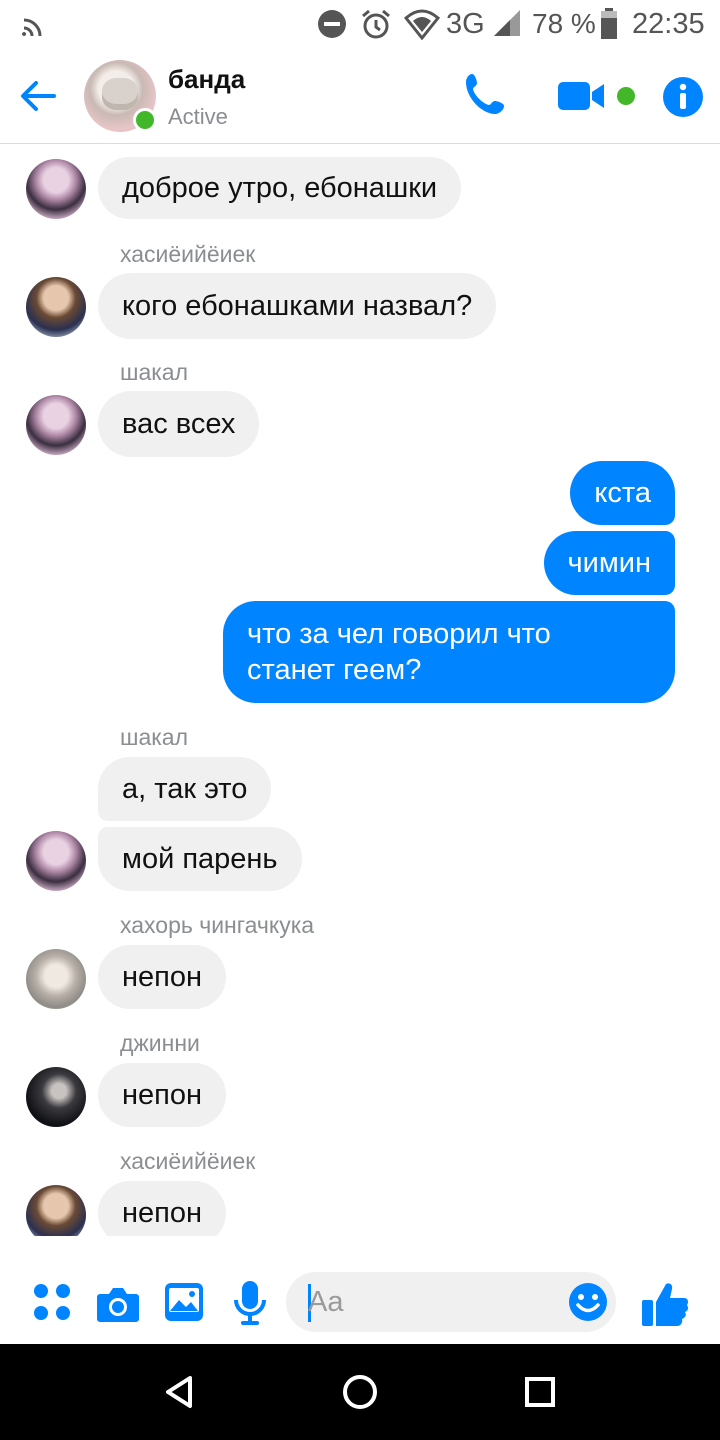 This screenshot has height=1440, width=720. What do you see at coordinates (198, 116) in the screenshot?
I see `active-status: Active` at bounding box center [198, 116].